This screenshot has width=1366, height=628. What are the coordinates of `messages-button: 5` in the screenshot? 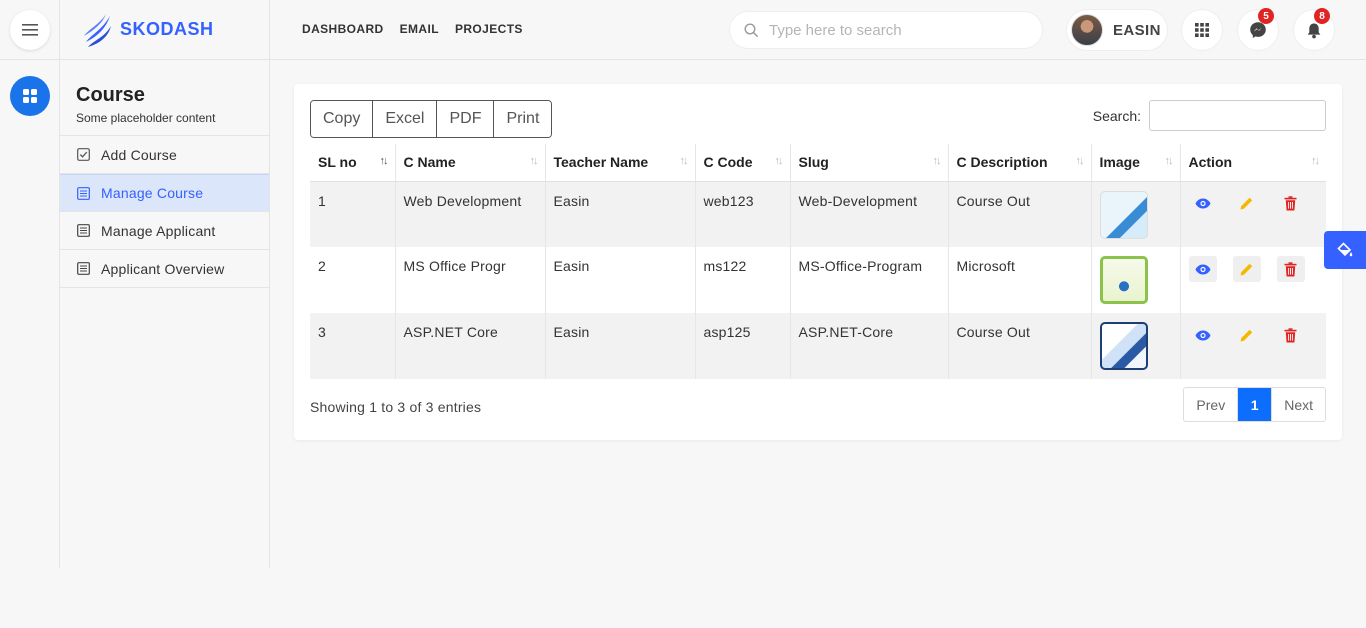 It's located at (1258, 29).